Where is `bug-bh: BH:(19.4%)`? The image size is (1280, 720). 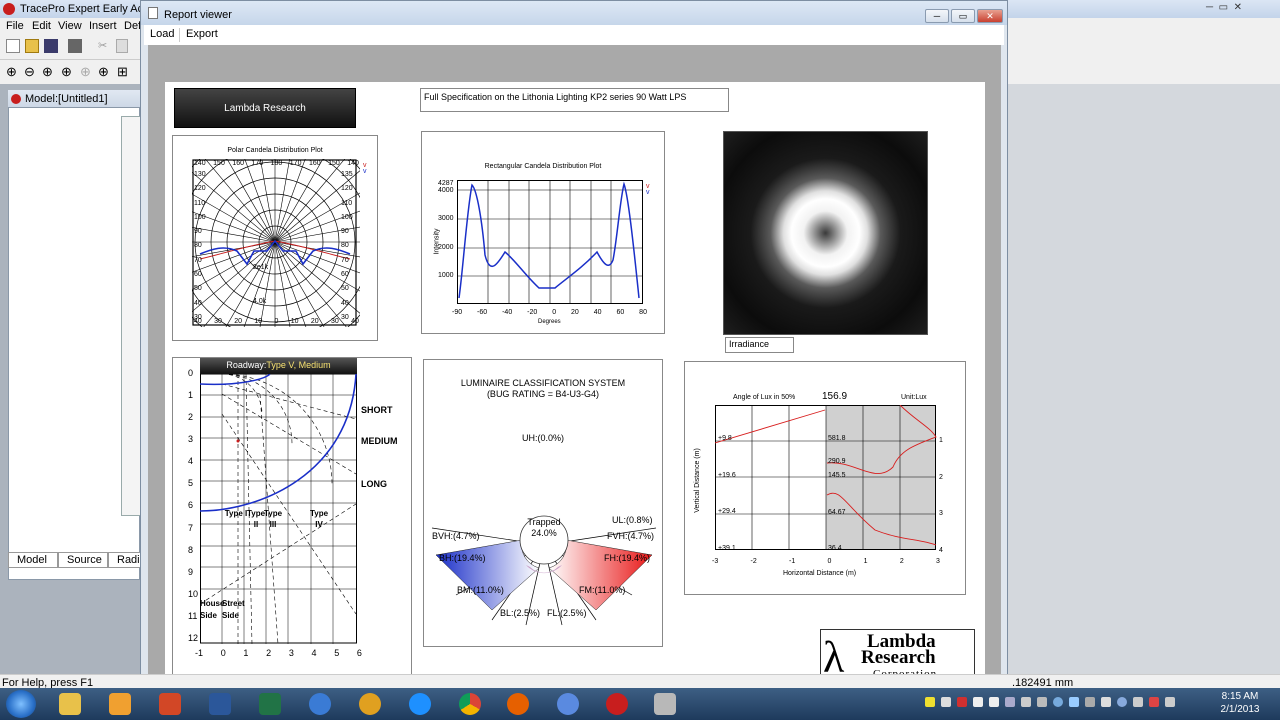
bug-bh: BH:(19.4%) is located at coordinates (462, 558).